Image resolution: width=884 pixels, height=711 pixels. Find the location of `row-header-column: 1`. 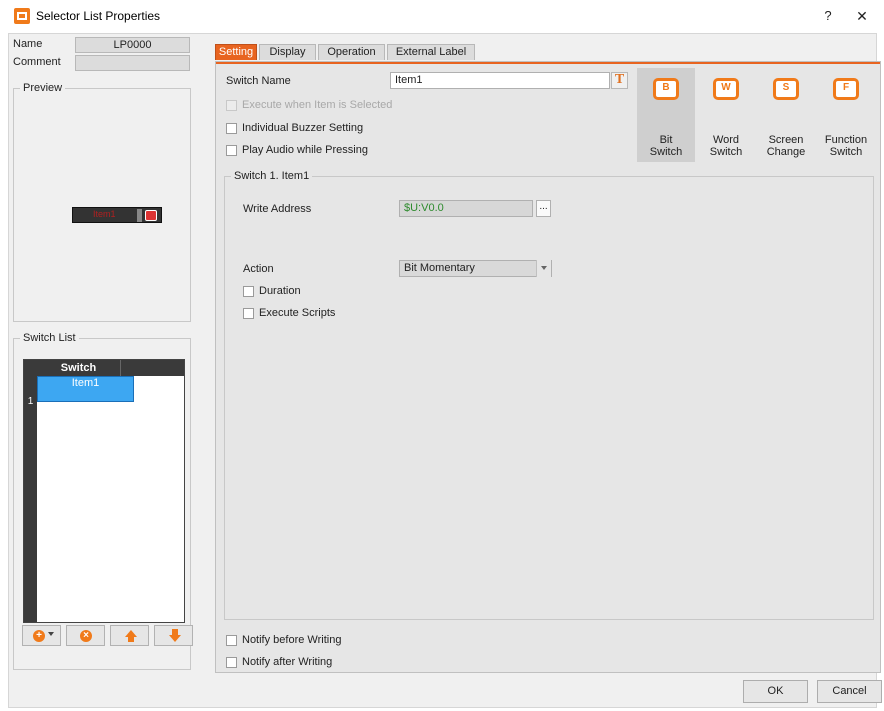

row-header-column: 1 is located at coordinates (30, 499).